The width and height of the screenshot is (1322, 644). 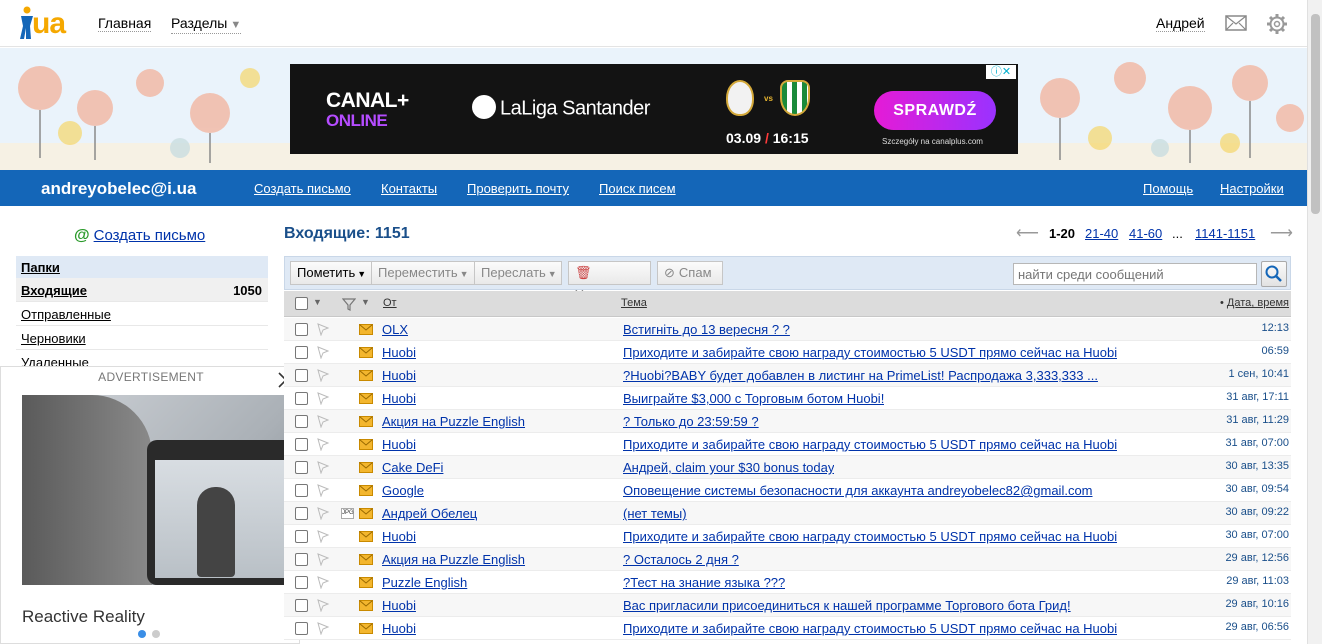 What do you see at coordinates (935, 110) in the screenshot?
I see `ad-cta-button: SPRAWDŹ` at bounding box center [935, 110].